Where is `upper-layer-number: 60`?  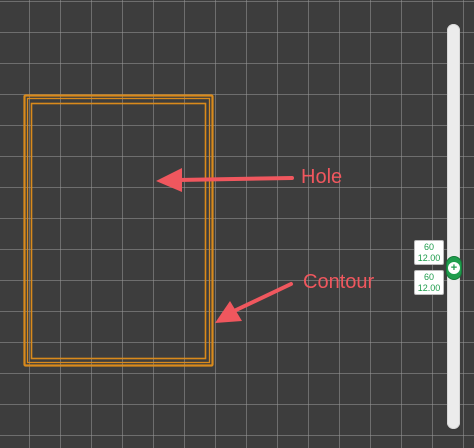
upper-layer-number: 60 is located at coordinates (428, 247).